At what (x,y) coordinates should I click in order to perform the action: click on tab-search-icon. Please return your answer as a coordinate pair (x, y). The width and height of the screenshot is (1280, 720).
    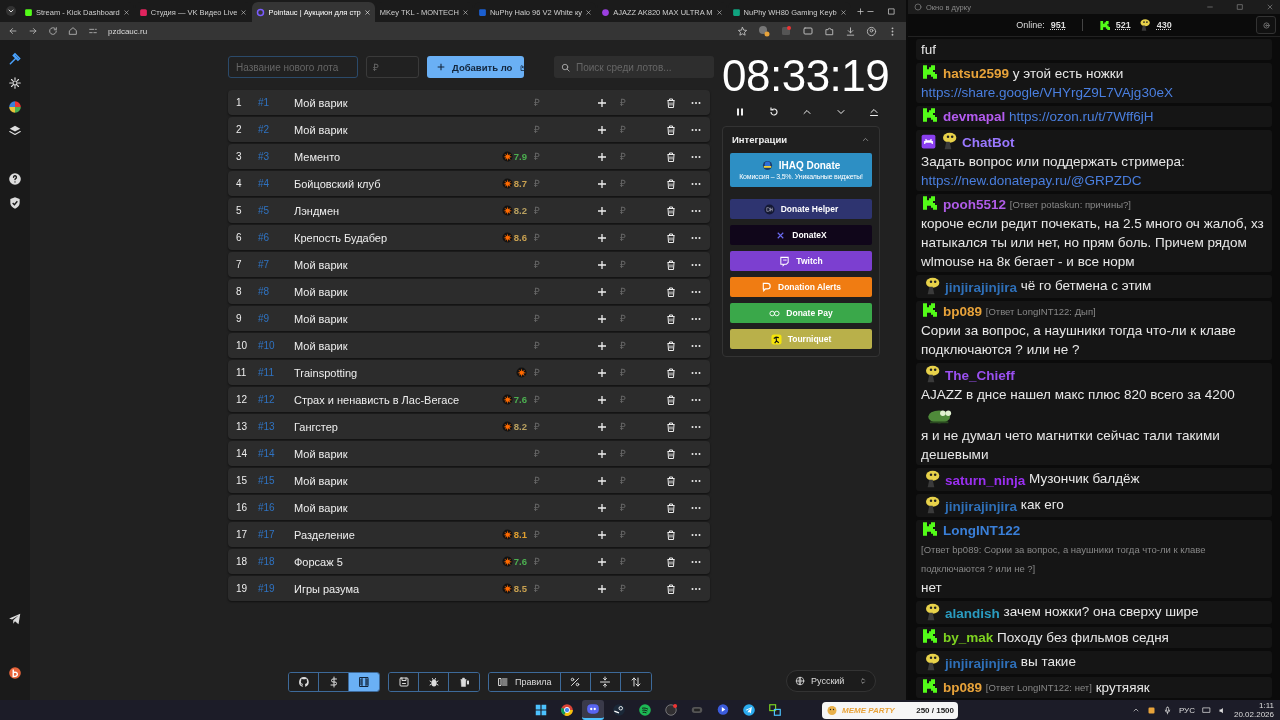
    Looking at the image, I should click on (11, 11).